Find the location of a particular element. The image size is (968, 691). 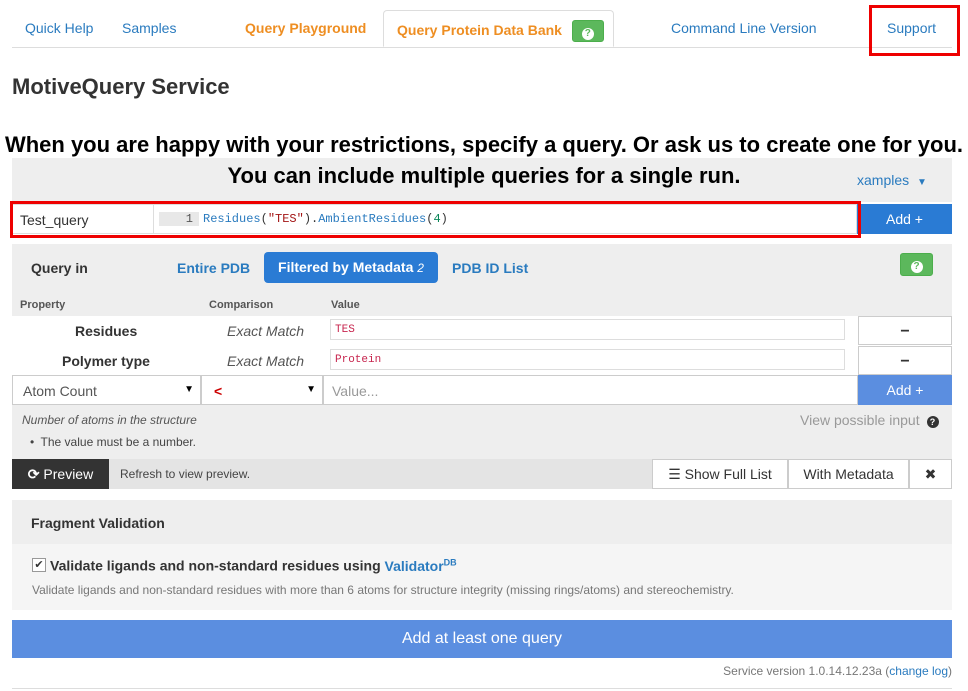

property-select-value: Atom Count is located at coordinates (60, 391).